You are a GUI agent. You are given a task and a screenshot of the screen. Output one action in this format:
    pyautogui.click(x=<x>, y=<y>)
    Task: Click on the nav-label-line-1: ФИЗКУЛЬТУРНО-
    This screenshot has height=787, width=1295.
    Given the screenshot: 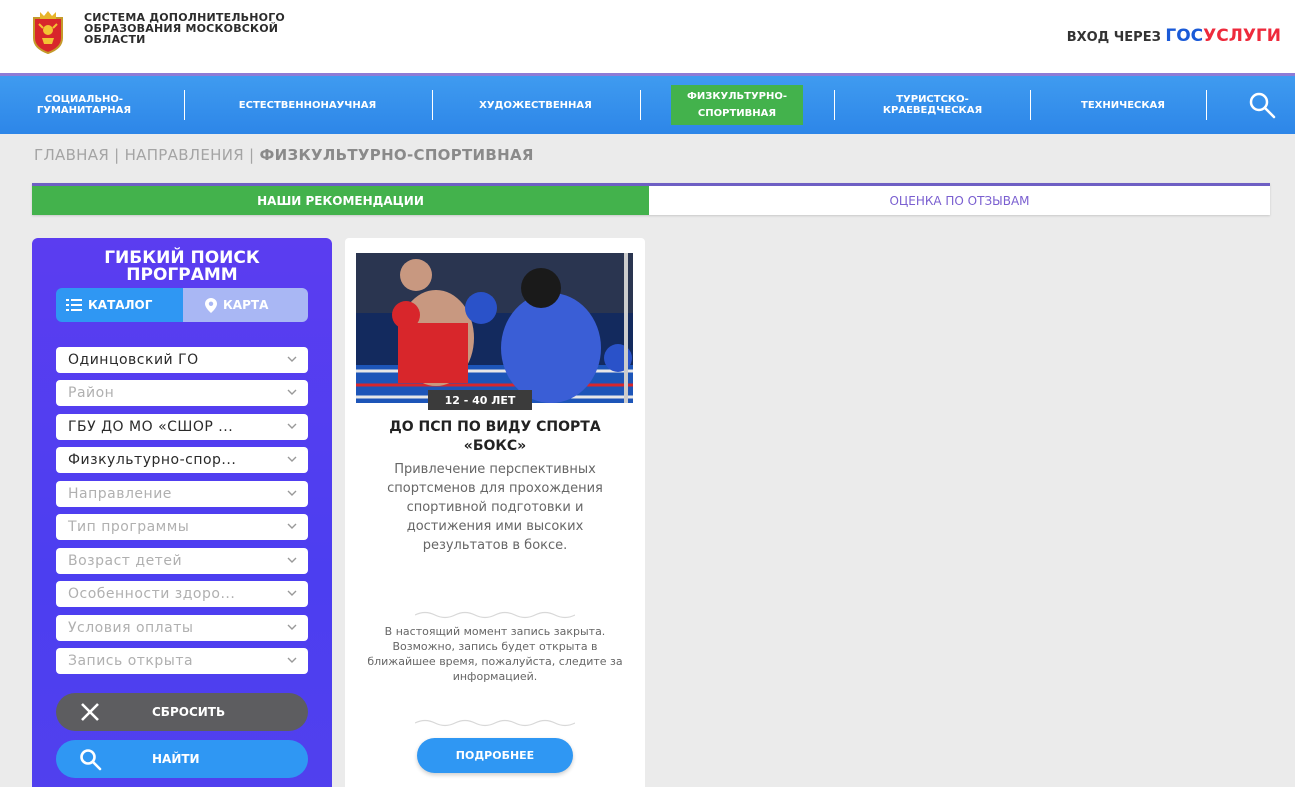 What is the action you would take?
    pyautogui.click(x=737, y=96)
    